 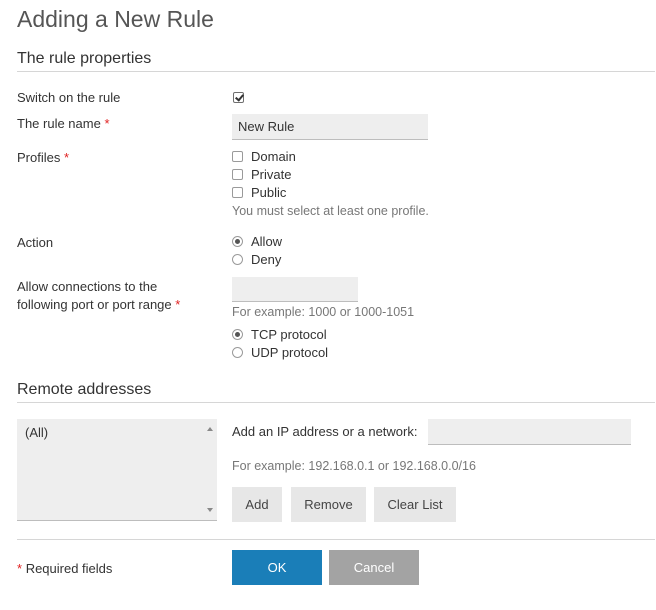 What do you see at coordinates (115, 19) in the screenshot?
I see `page-title: Adding a New Rule` at bounding box center [115, 19].